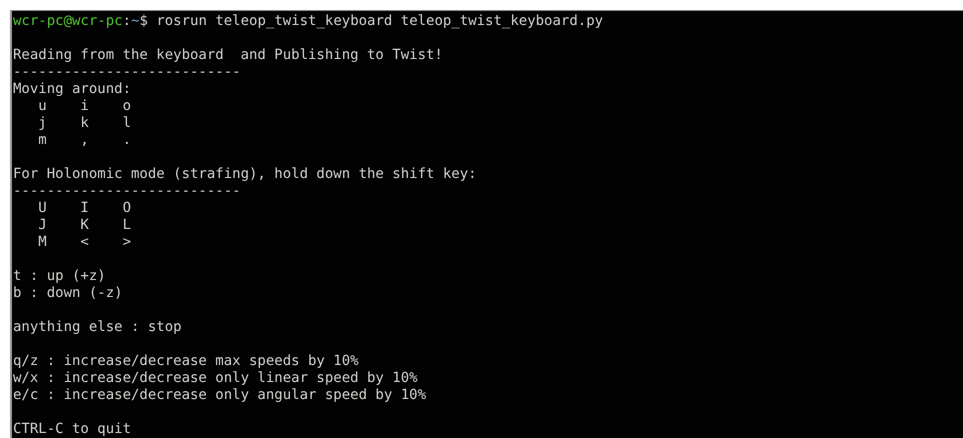  I want to click on output-text: u i o, so click(84, 106).